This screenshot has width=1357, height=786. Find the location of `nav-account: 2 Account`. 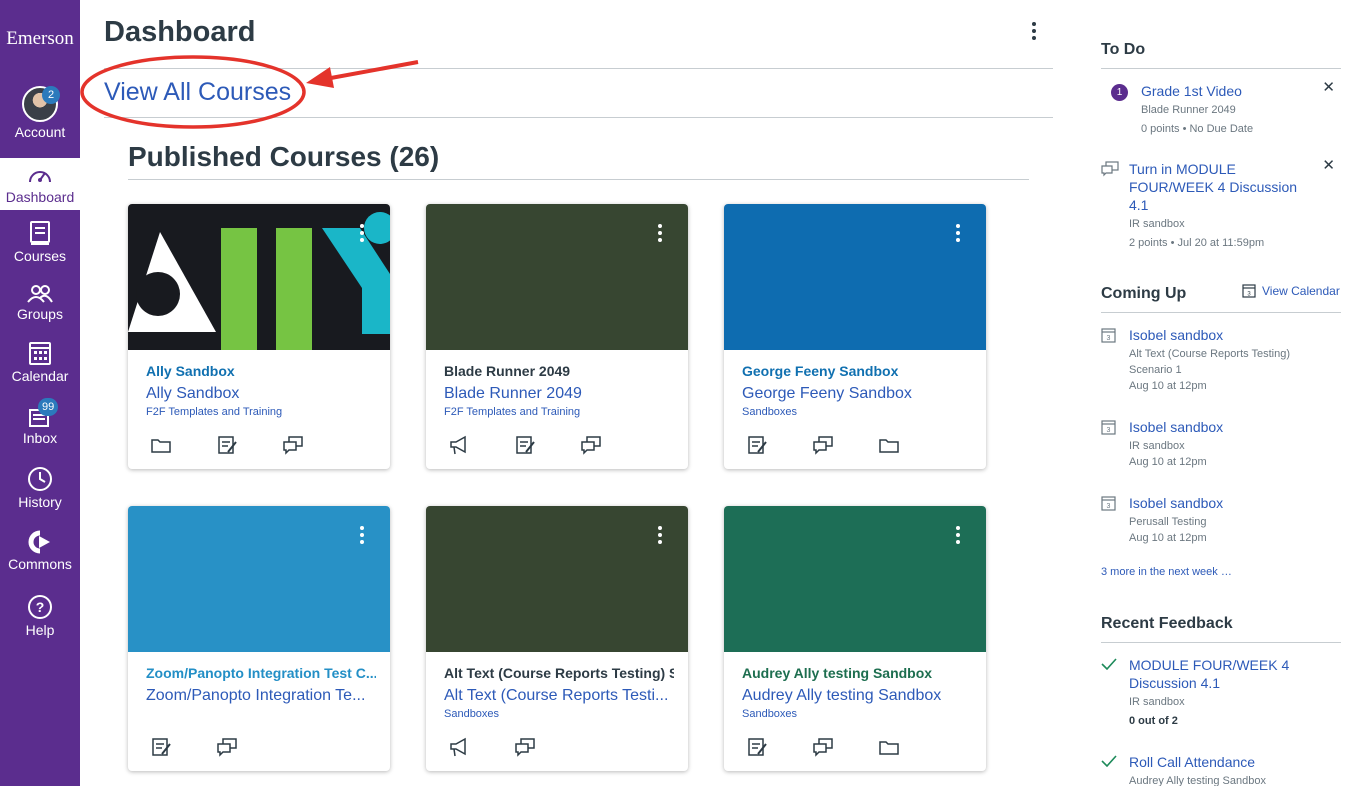

nav-account: 2 Account is located at coordinates (40, 117).